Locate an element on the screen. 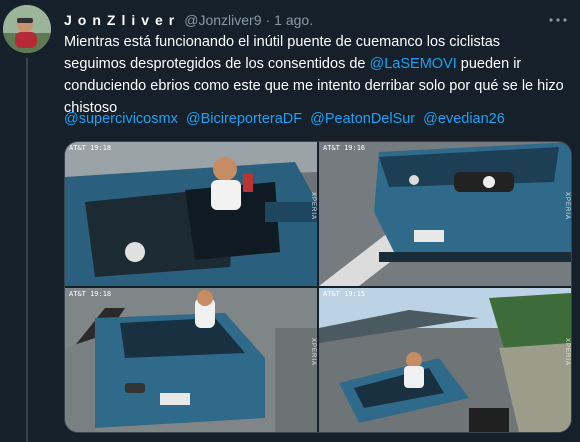 The width and height of the screenshot is (580, 442). car-window-photo is located at coordinates (191, 214).